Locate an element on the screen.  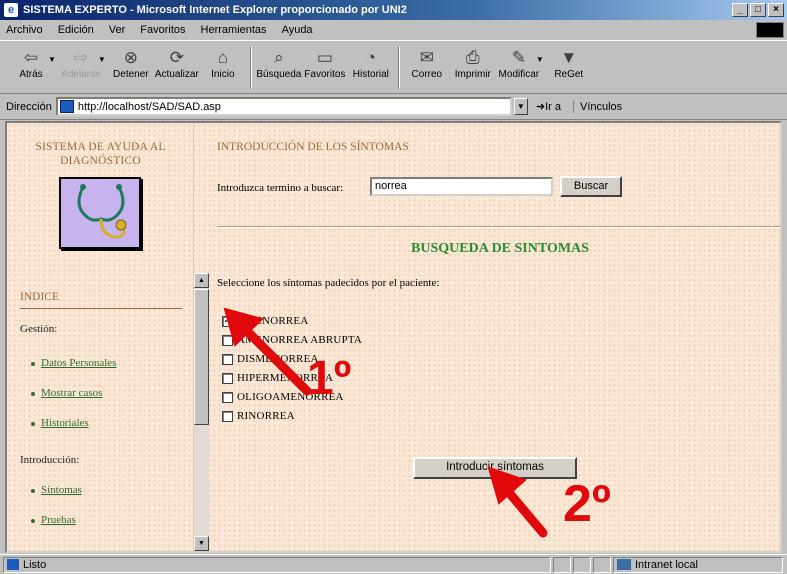
print-button: ⎙ Imprimir is located at coordinates (473, 63).